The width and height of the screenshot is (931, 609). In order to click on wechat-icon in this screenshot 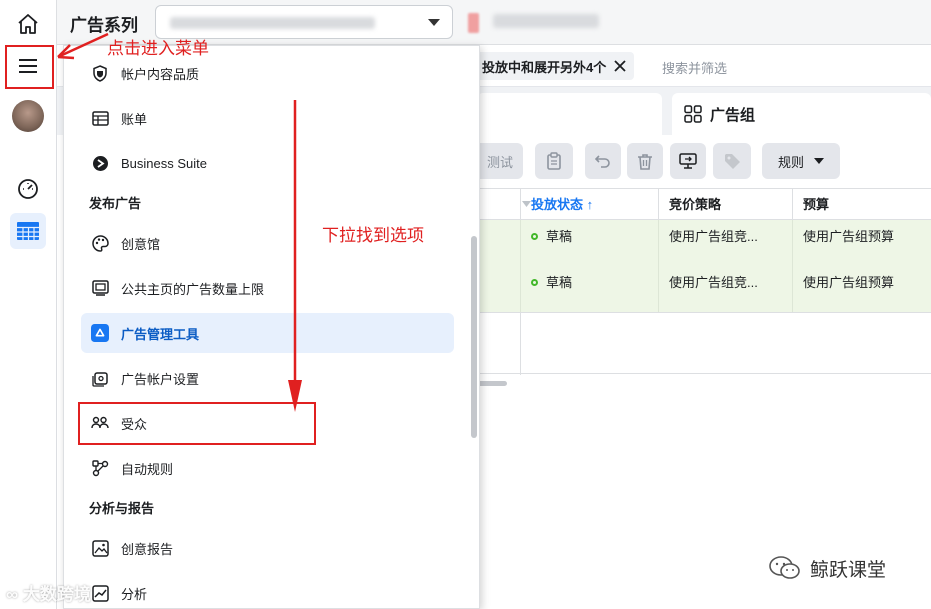, I will do `click(784, 567)`.